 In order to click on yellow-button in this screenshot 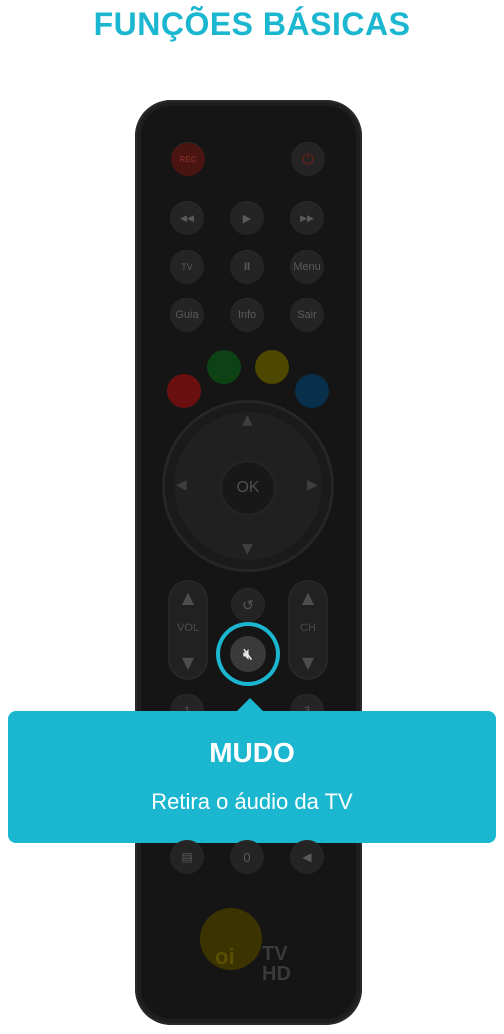, I will do `click(272, 367)`.